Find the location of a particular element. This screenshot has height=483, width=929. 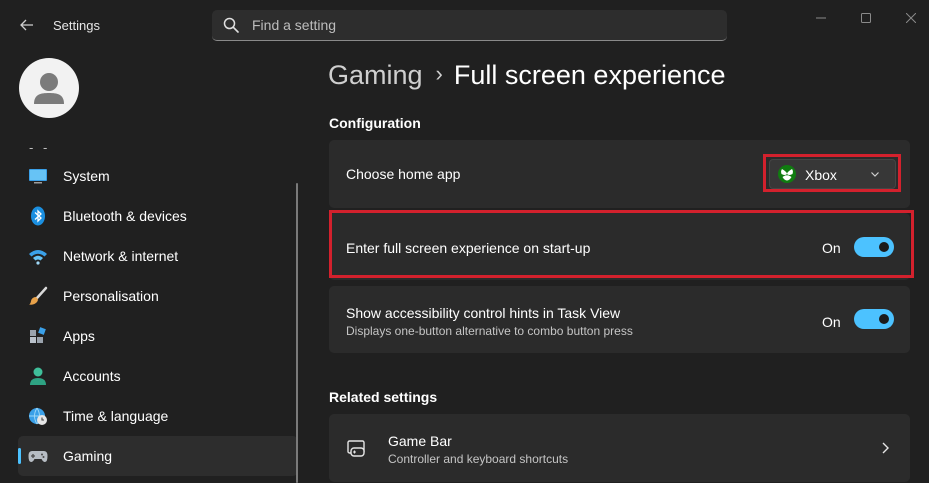

minimize-button is located at coordinates (821, 18).